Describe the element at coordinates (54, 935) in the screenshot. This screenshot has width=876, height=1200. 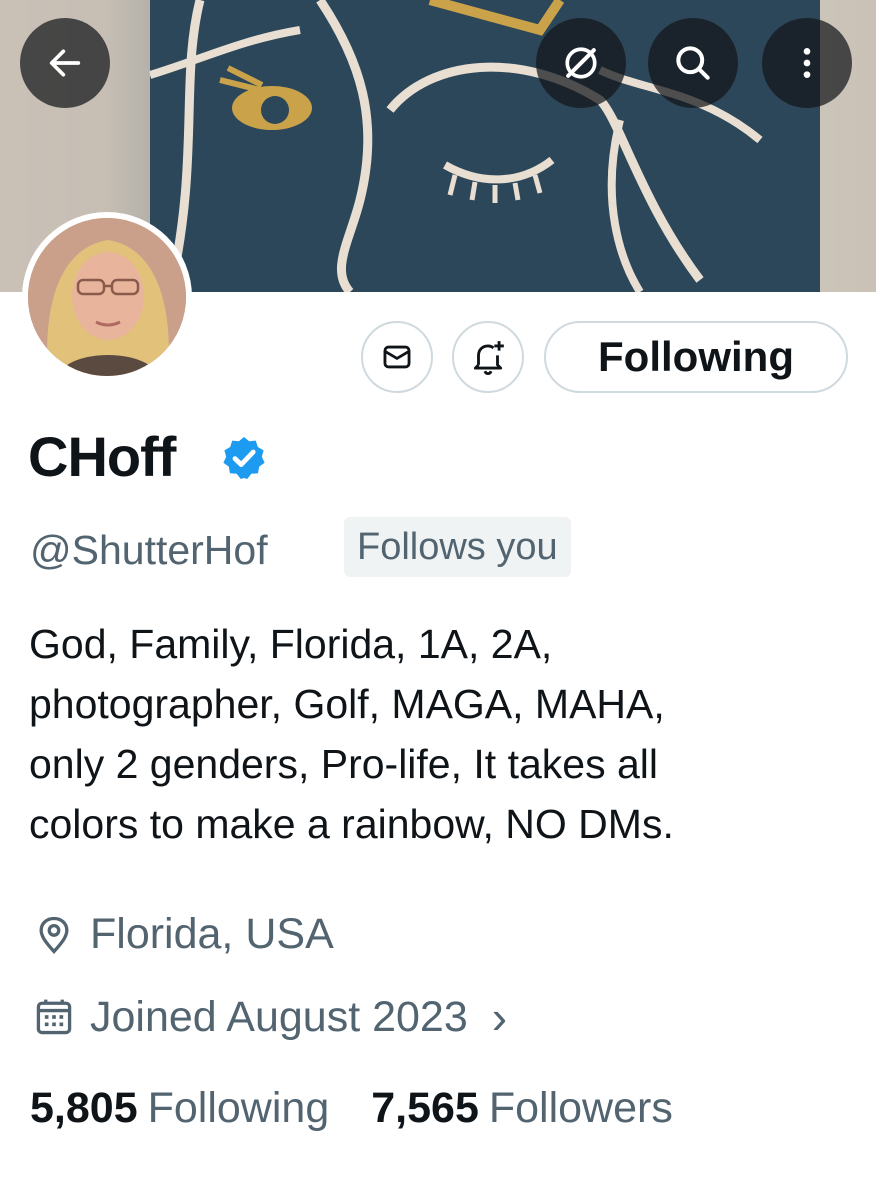
I see `location-pin-icon` at that location.